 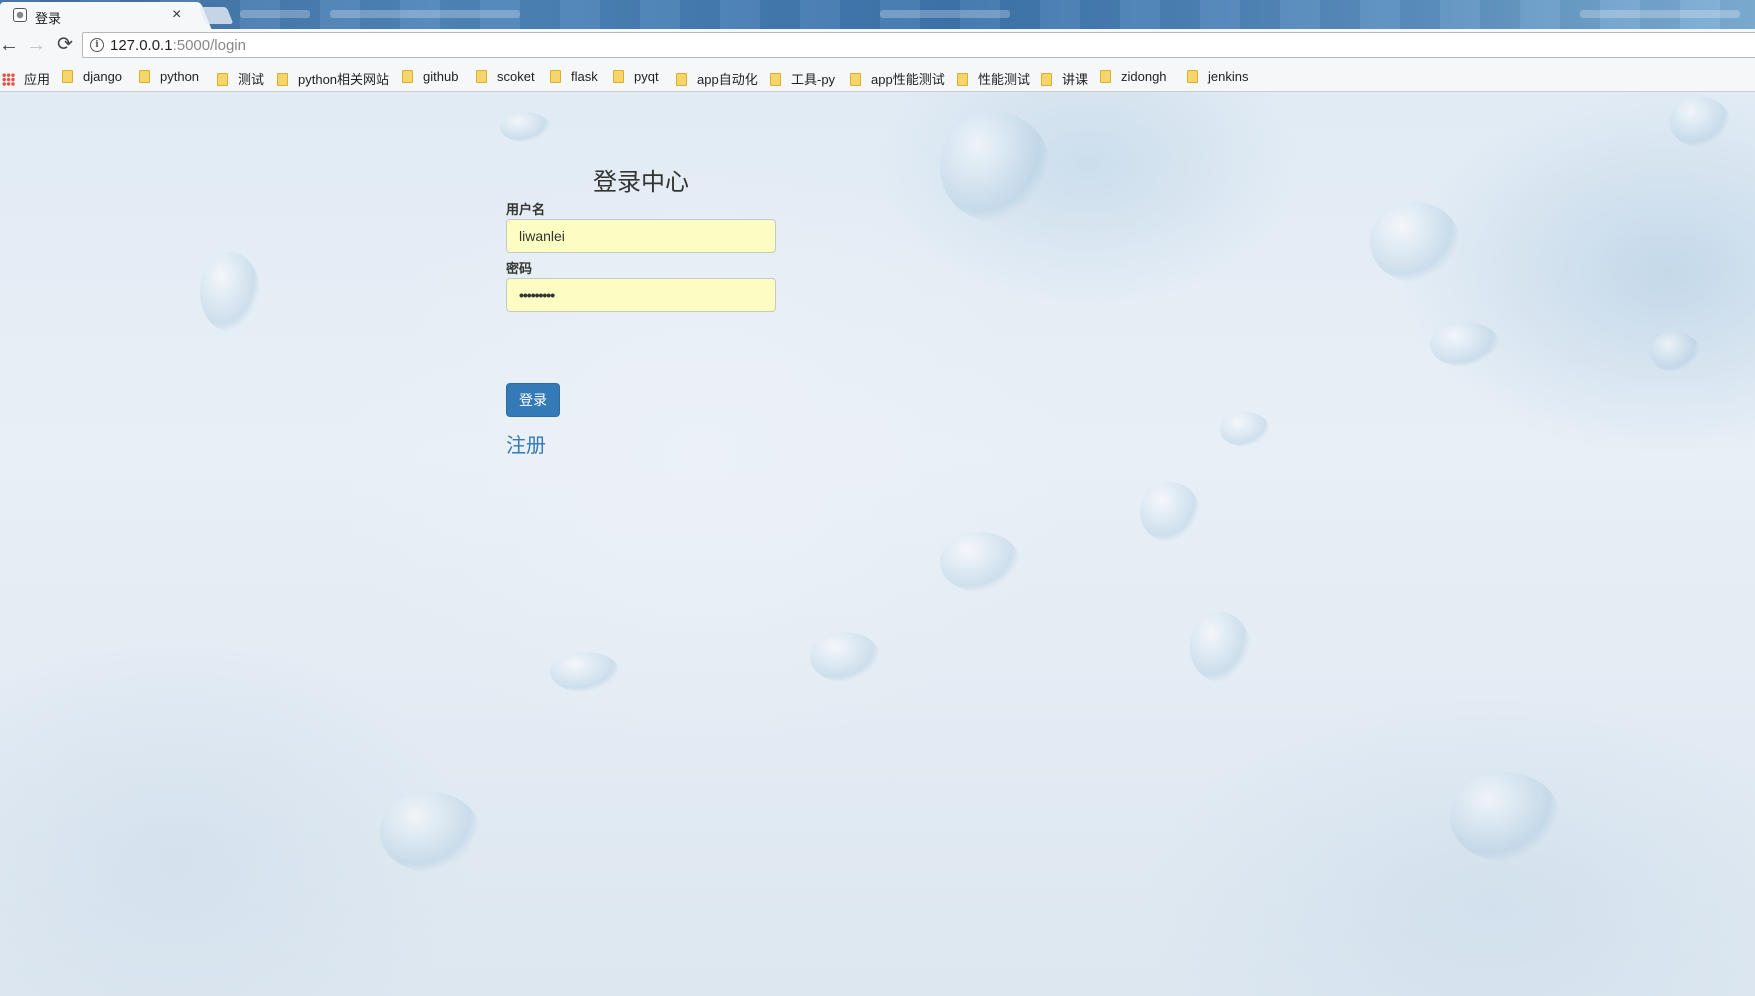 I want to click on tab-login: 登录 ×, so click(x=98, y=15).